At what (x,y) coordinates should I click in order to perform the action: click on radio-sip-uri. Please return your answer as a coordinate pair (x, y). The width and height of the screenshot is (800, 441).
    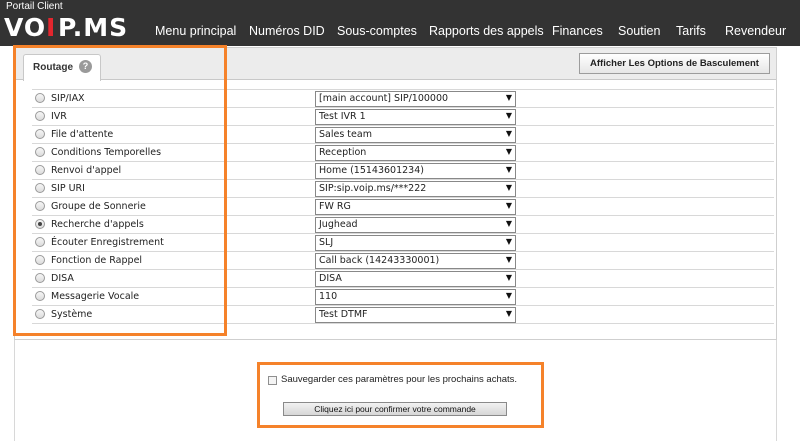
    Looking at the image, I should click on (40, 188).